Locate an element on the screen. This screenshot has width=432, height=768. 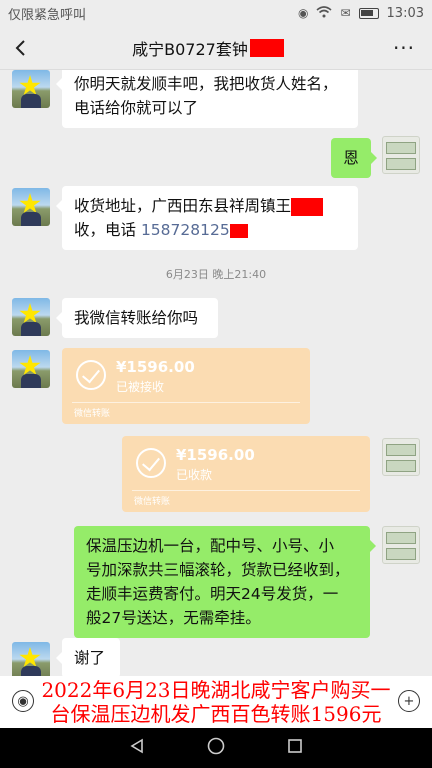
message-text: 我微信转账给你吗 is located at coordinates (136, 318).